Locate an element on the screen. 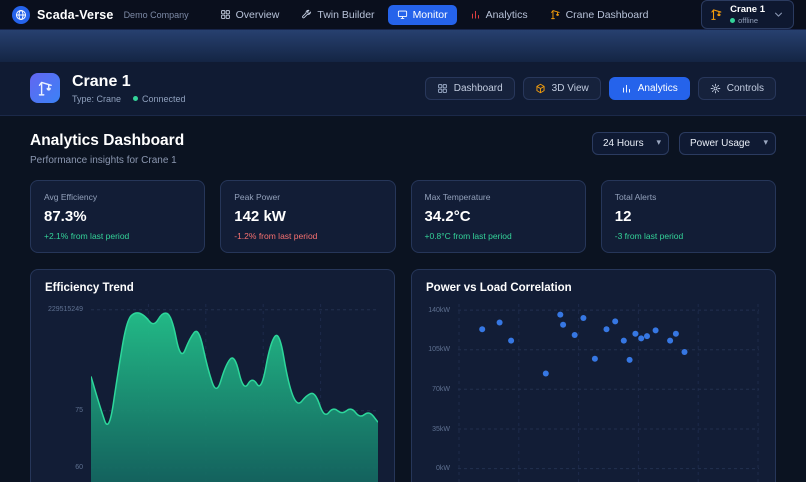 This screenshot has height=482, width=806. stat-label: Total Alerts is located at coordinates (635, 196).